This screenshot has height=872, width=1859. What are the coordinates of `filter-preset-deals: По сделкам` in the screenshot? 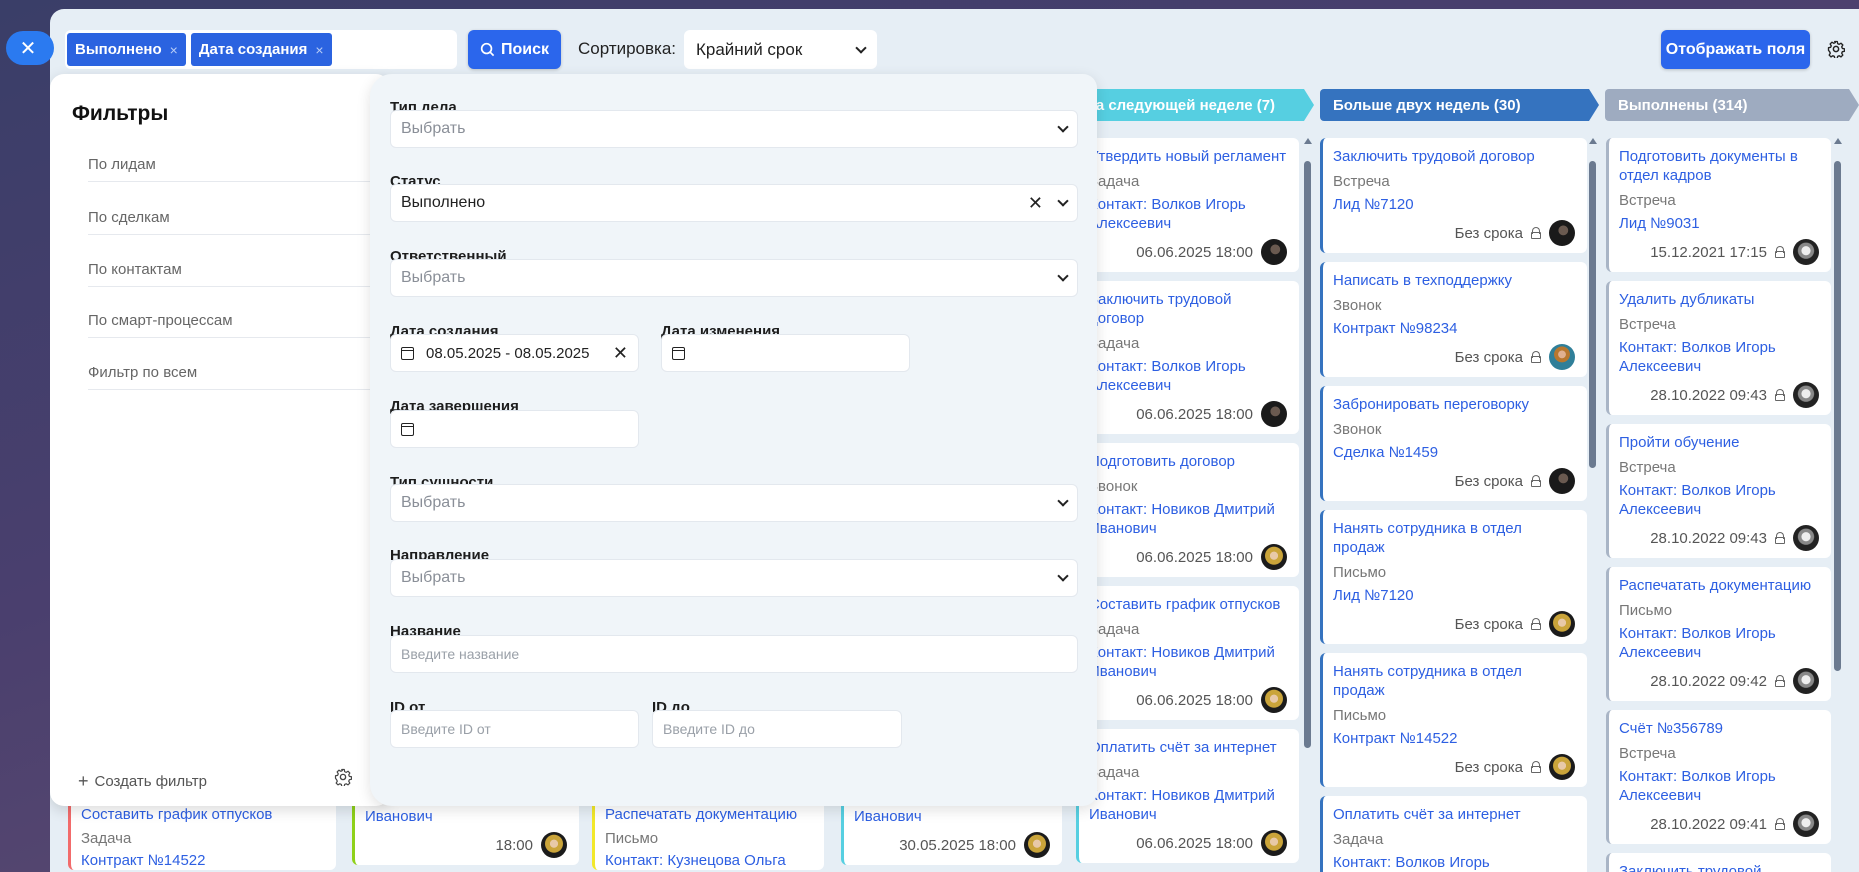 It's located at (239, 222).